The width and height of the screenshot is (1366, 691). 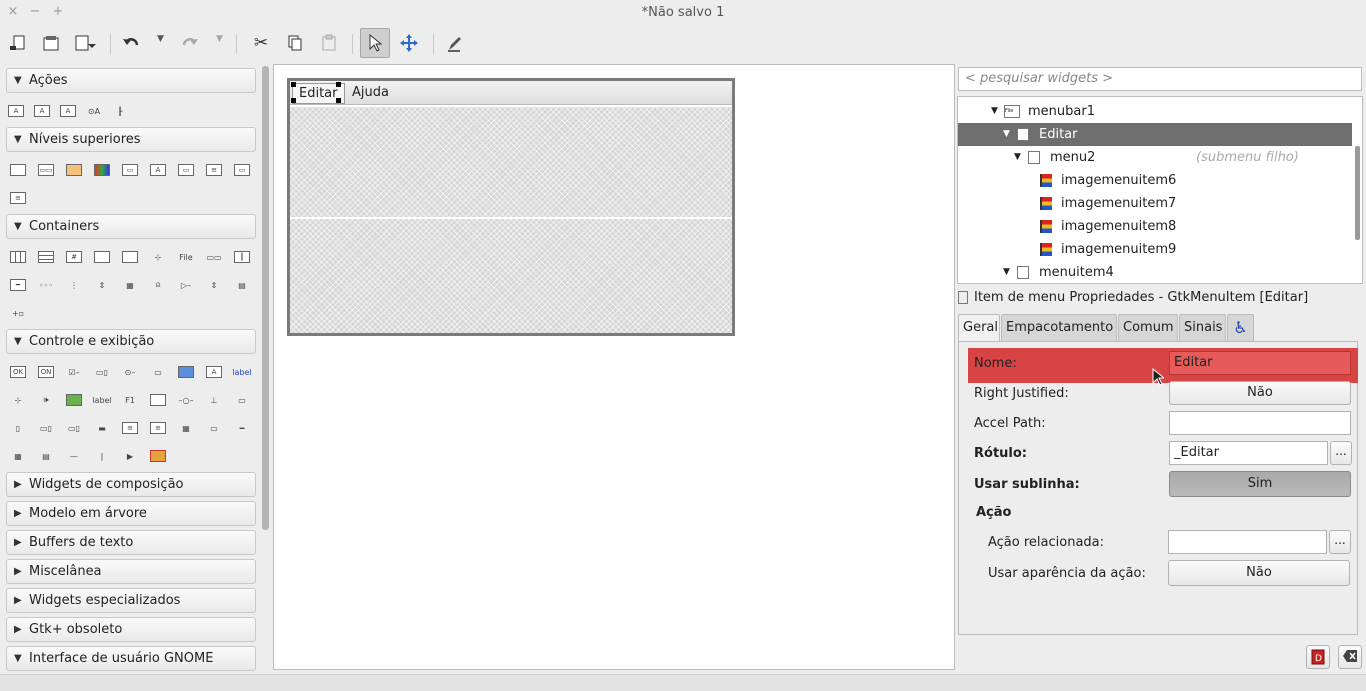 I want to click on palette-section-controle-e-exibicao: ▼ Controle e exibição, so click(x=131, y=341).